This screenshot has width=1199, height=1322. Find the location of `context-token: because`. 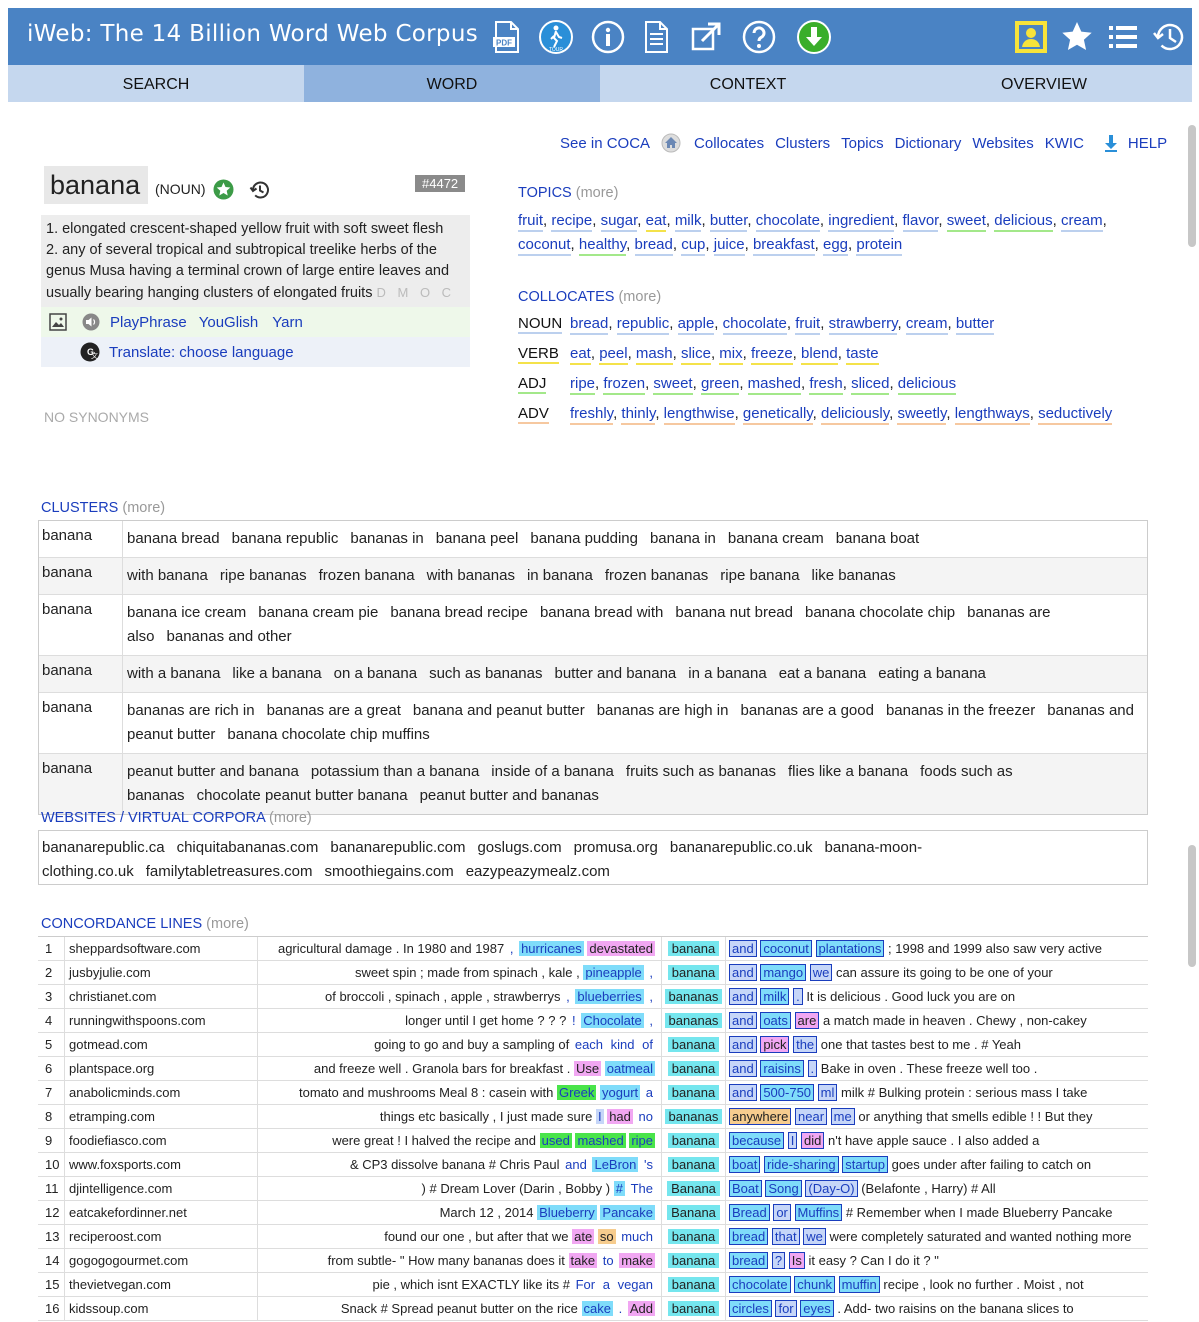

context-token: because is located at coordinates (757, 1140).